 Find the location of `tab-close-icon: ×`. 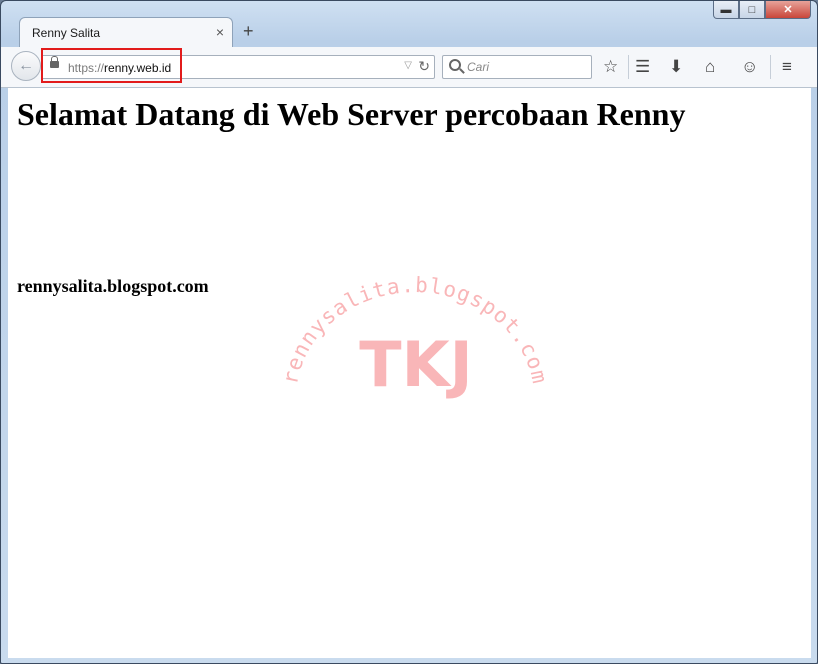

tab-close-icon: × is located at coordinates (220, 32).